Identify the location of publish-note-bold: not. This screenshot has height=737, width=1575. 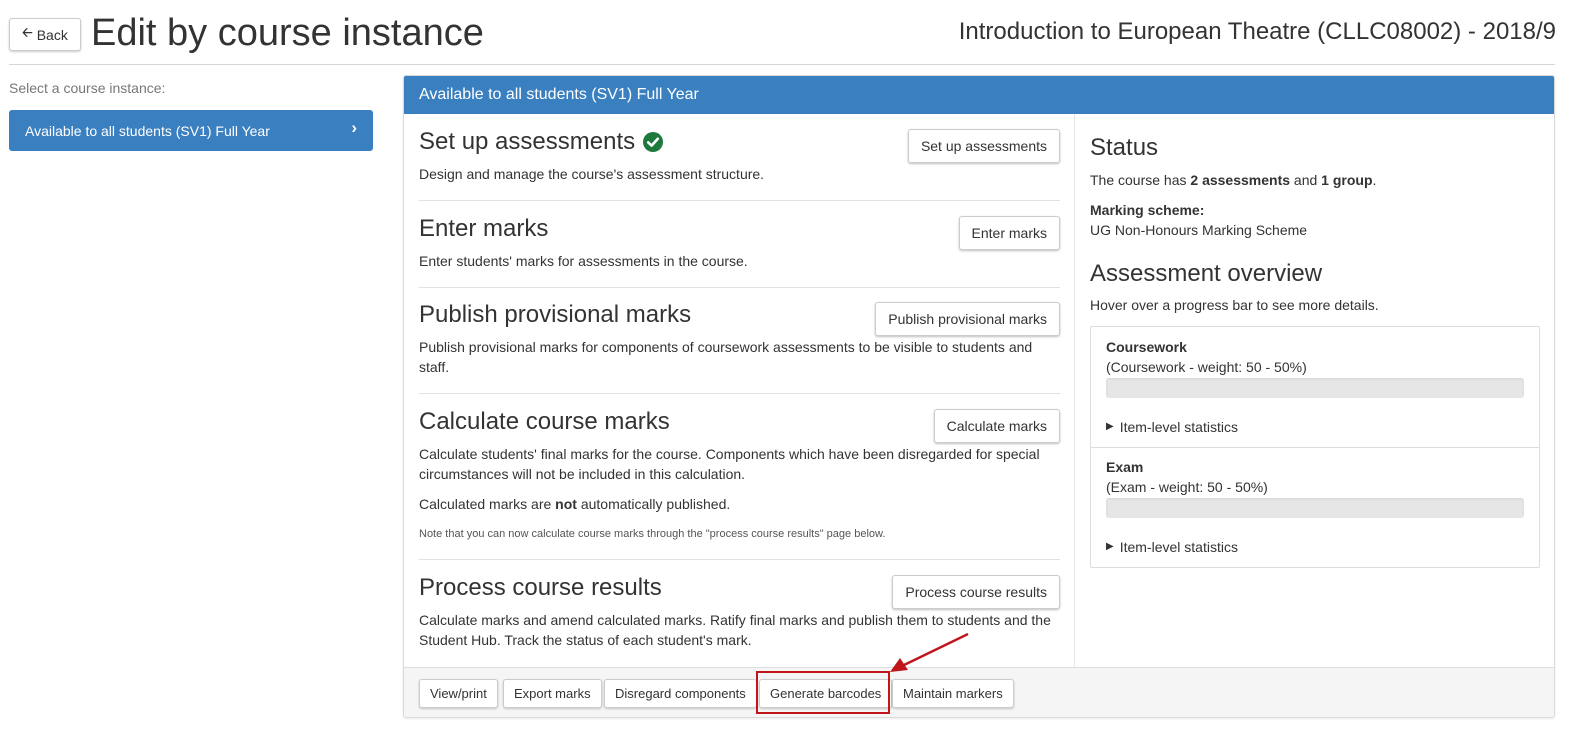
(566, 504).